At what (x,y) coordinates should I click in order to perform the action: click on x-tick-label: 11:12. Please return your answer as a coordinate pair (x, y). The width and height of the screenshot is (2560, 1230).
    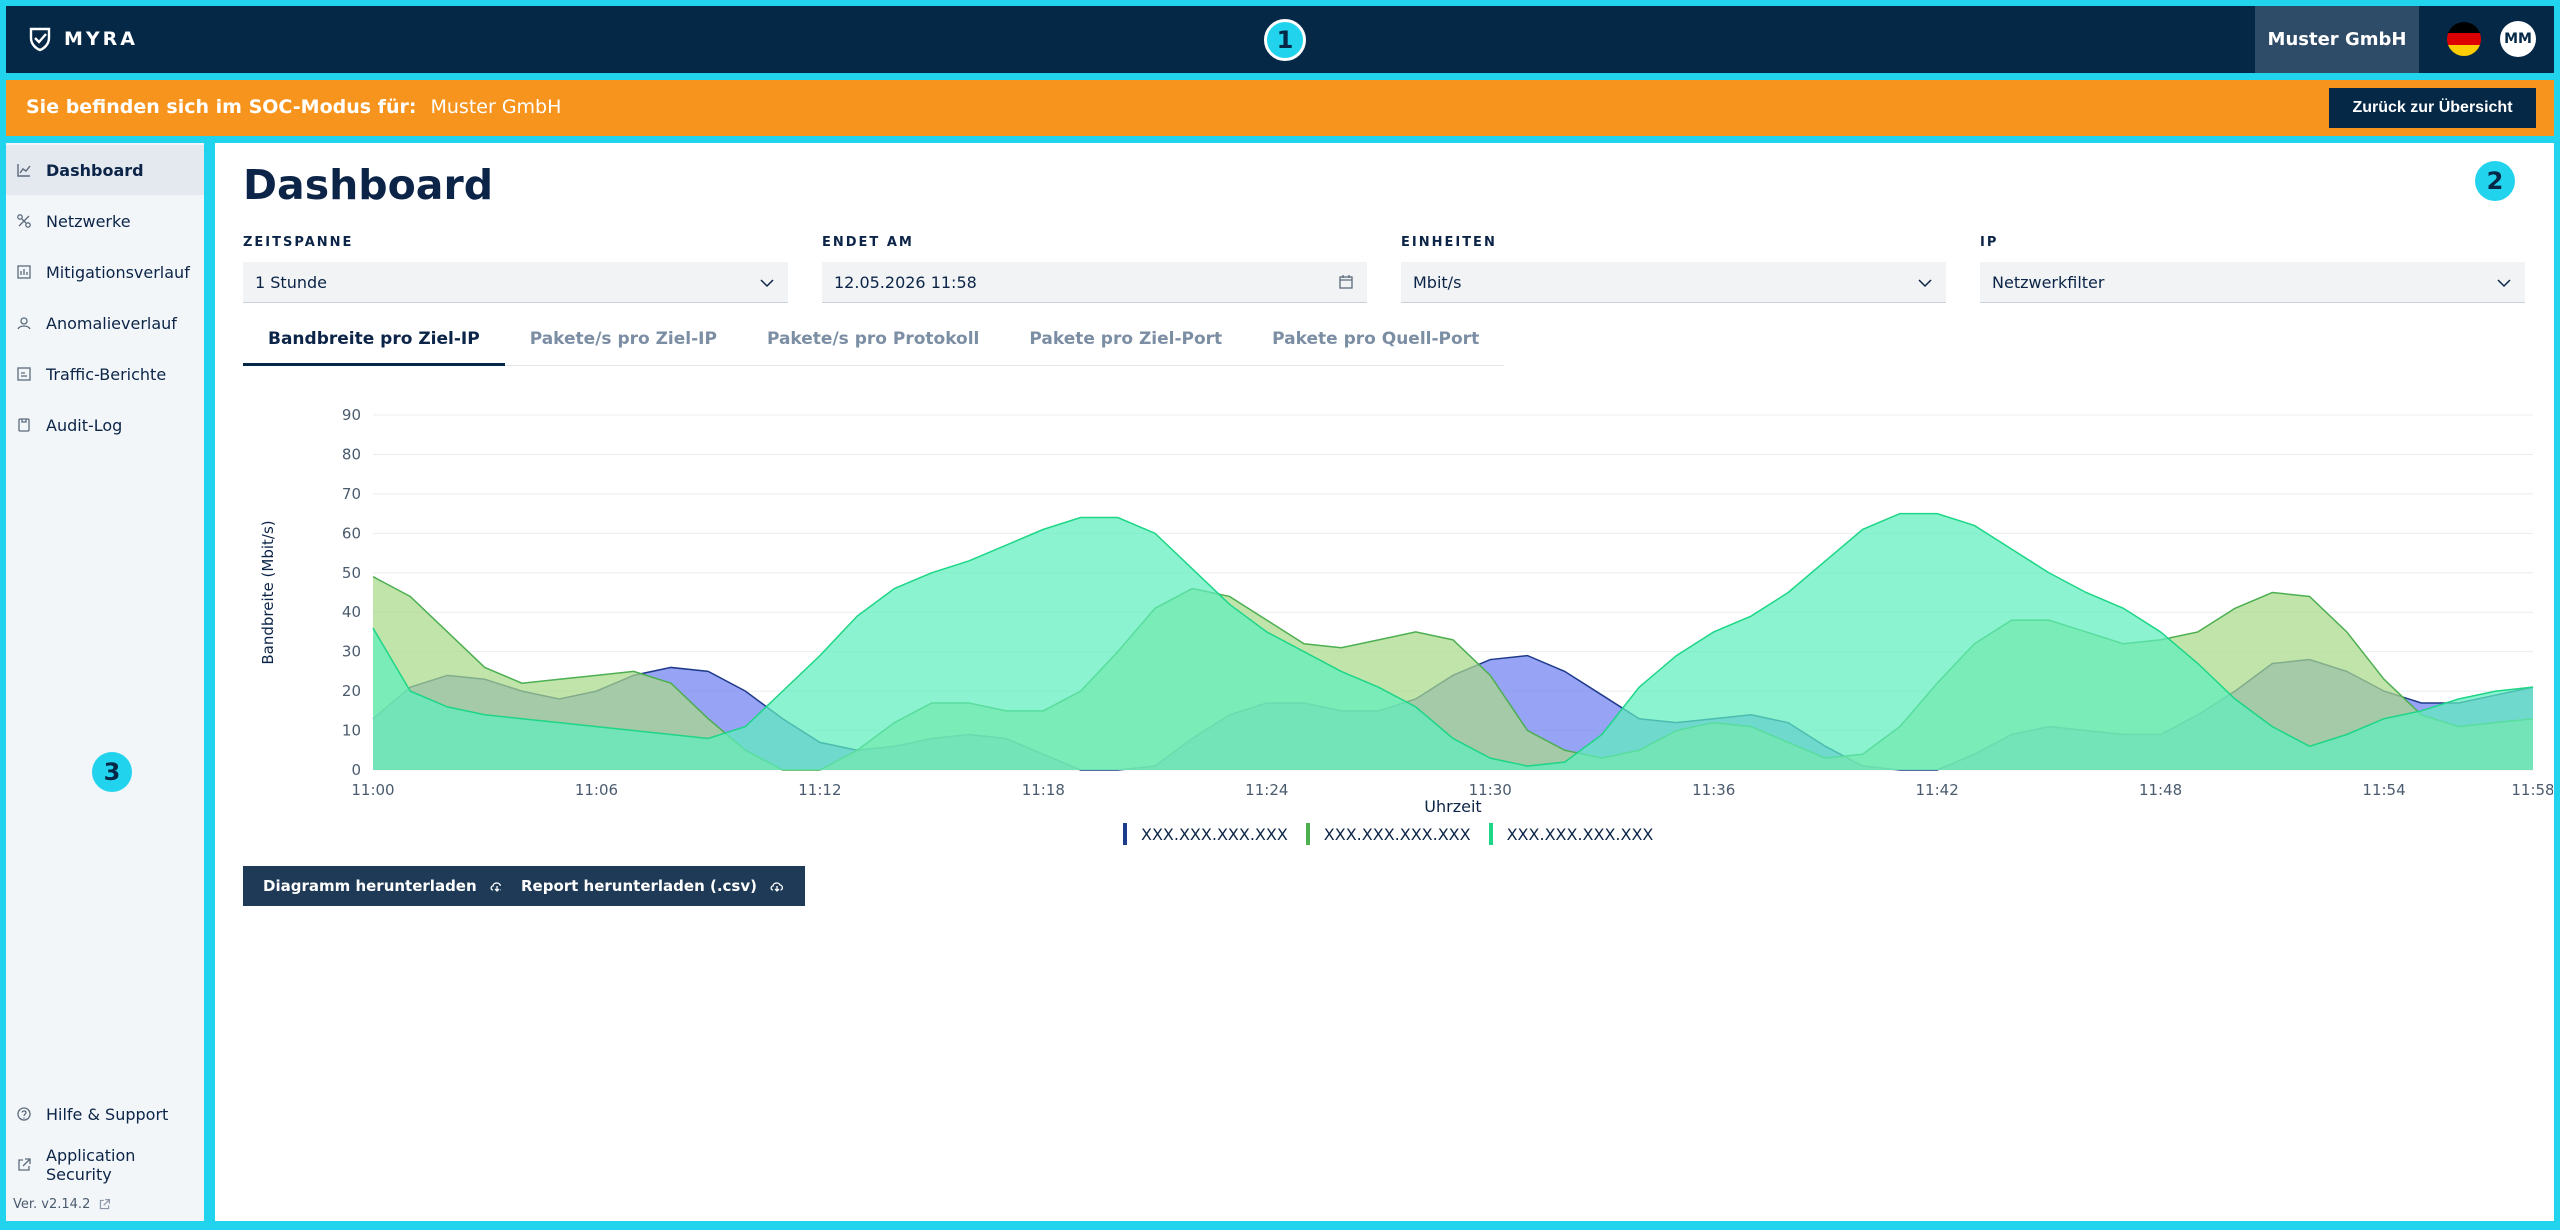
    Looking at the image, I should click on (819, 790).